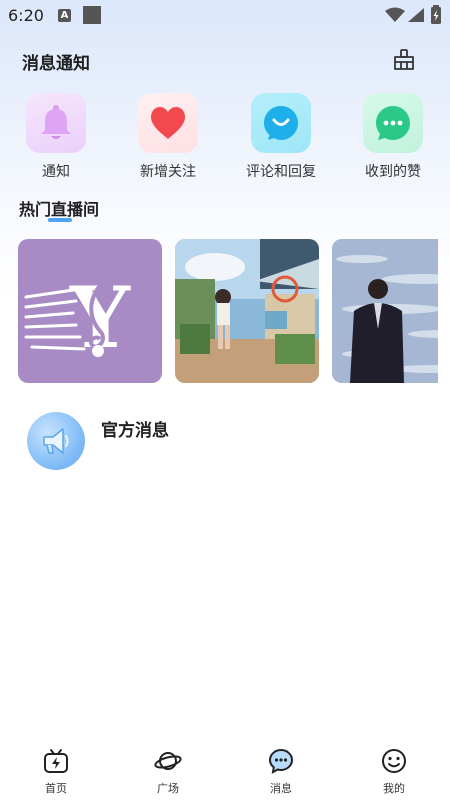  Describe the element at coordinates (393, 172) in the screenshot. I see `quick-action-label: 收到的赞` at that location.